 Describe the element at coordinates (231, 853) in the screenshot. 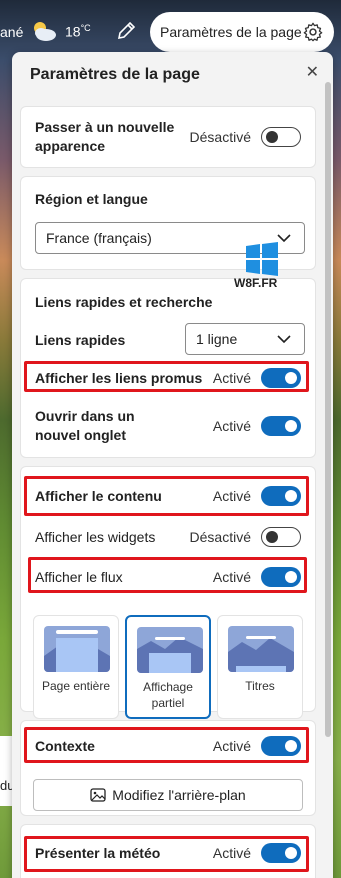

I see `weather-state: Activé` at that location.